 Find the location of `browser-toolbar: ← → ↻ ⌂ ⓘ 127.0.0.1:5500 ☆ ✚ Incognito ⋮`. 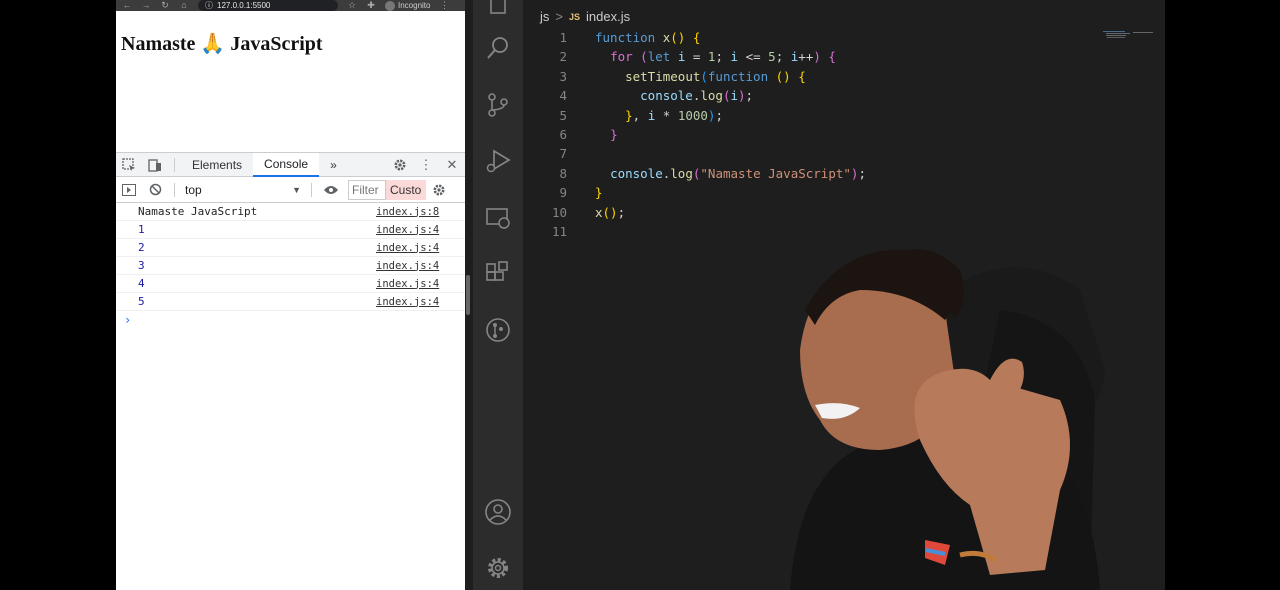

browser-toolbar: ← → ↻ ⌂ ⓘ 127.0.0.1:5500 ☆ ✚ Incognito ⋮ is located at coordinates (290, 5).